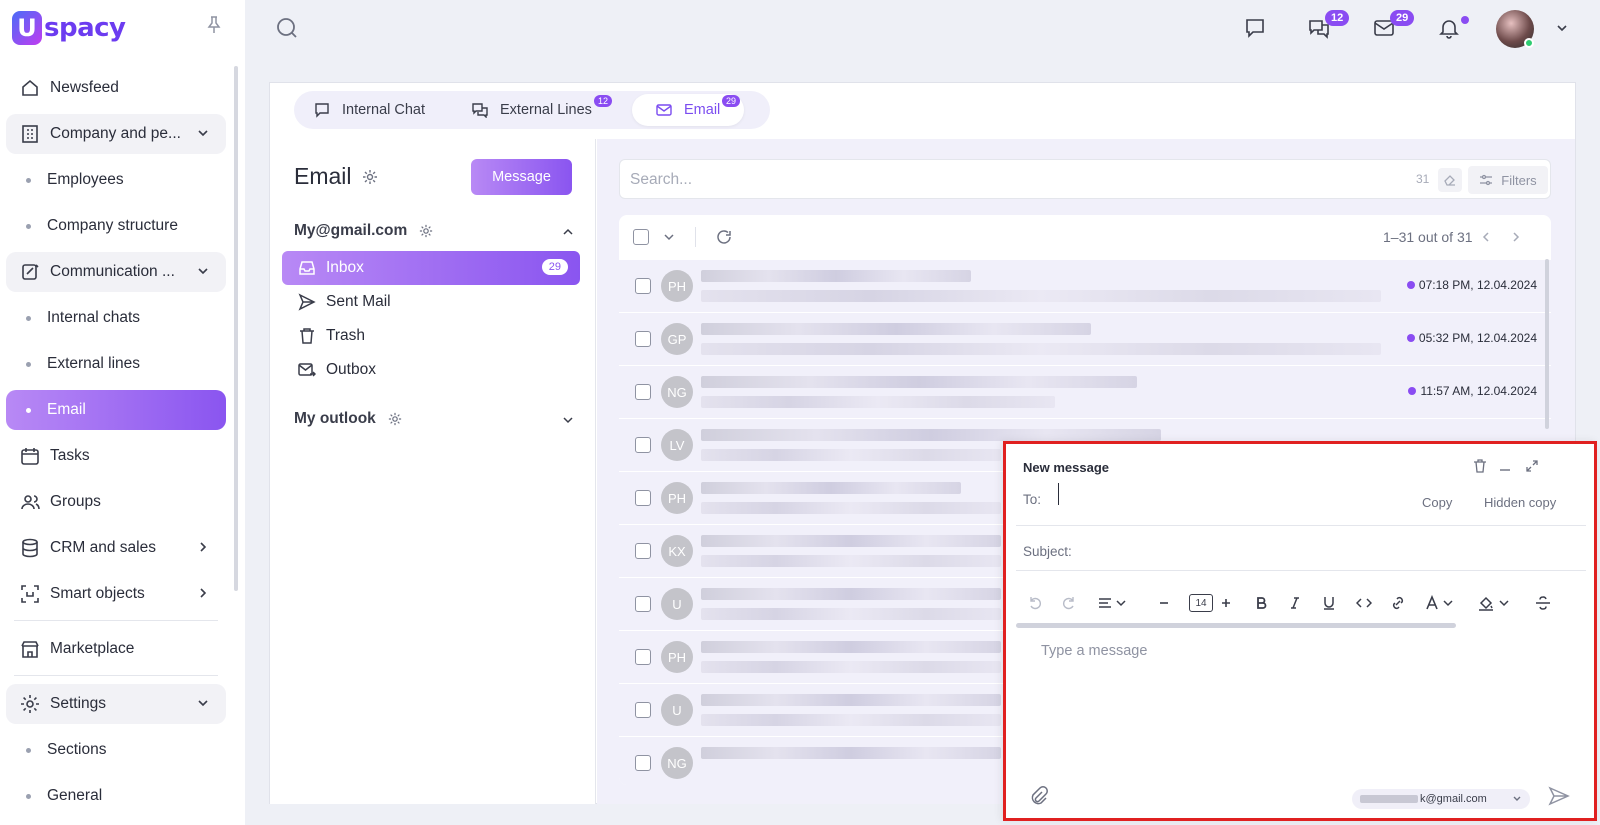 The width and height of the screenshot is (1600, 825). I want to click on sidebar-item-crm: CRM and sales, so click(116, 548).